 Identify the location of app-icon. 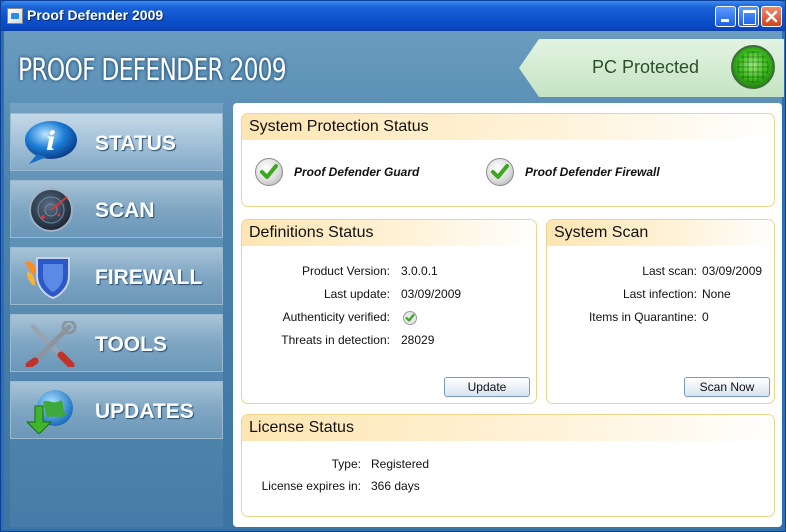
(15, 16).